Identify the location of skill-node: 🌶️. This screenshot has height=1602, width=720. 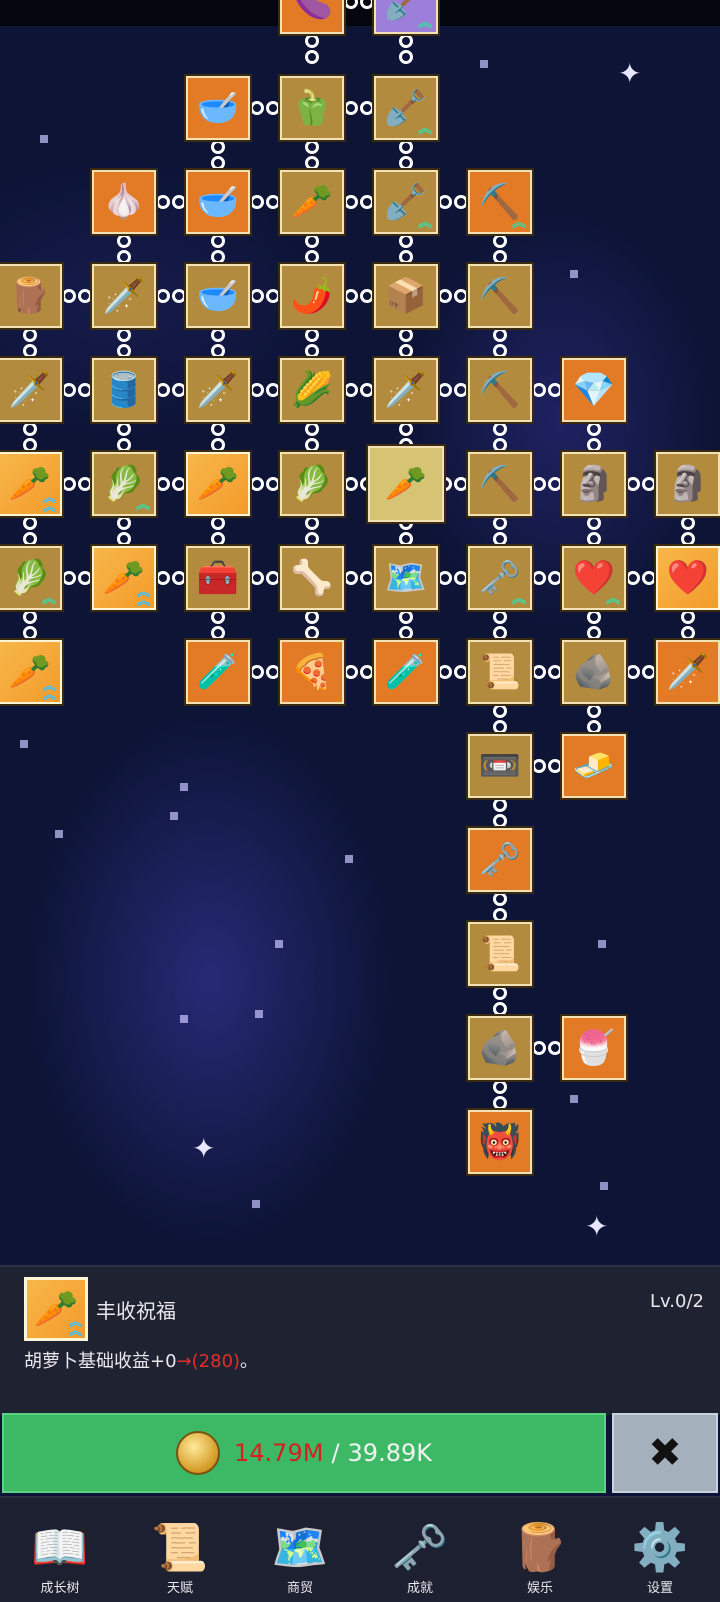
(312, 296).